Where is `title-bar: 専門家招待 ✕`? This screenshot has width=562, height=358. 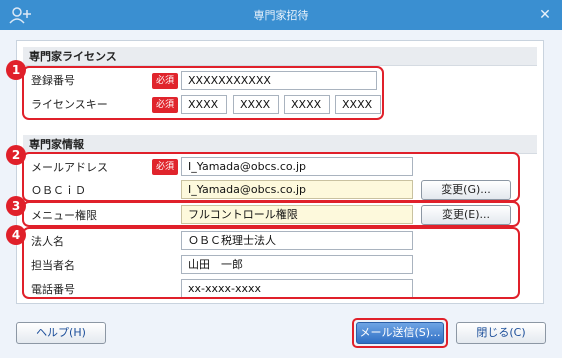
title-bar: 専門家招待 ✕ is located at coordinates (281, 15).